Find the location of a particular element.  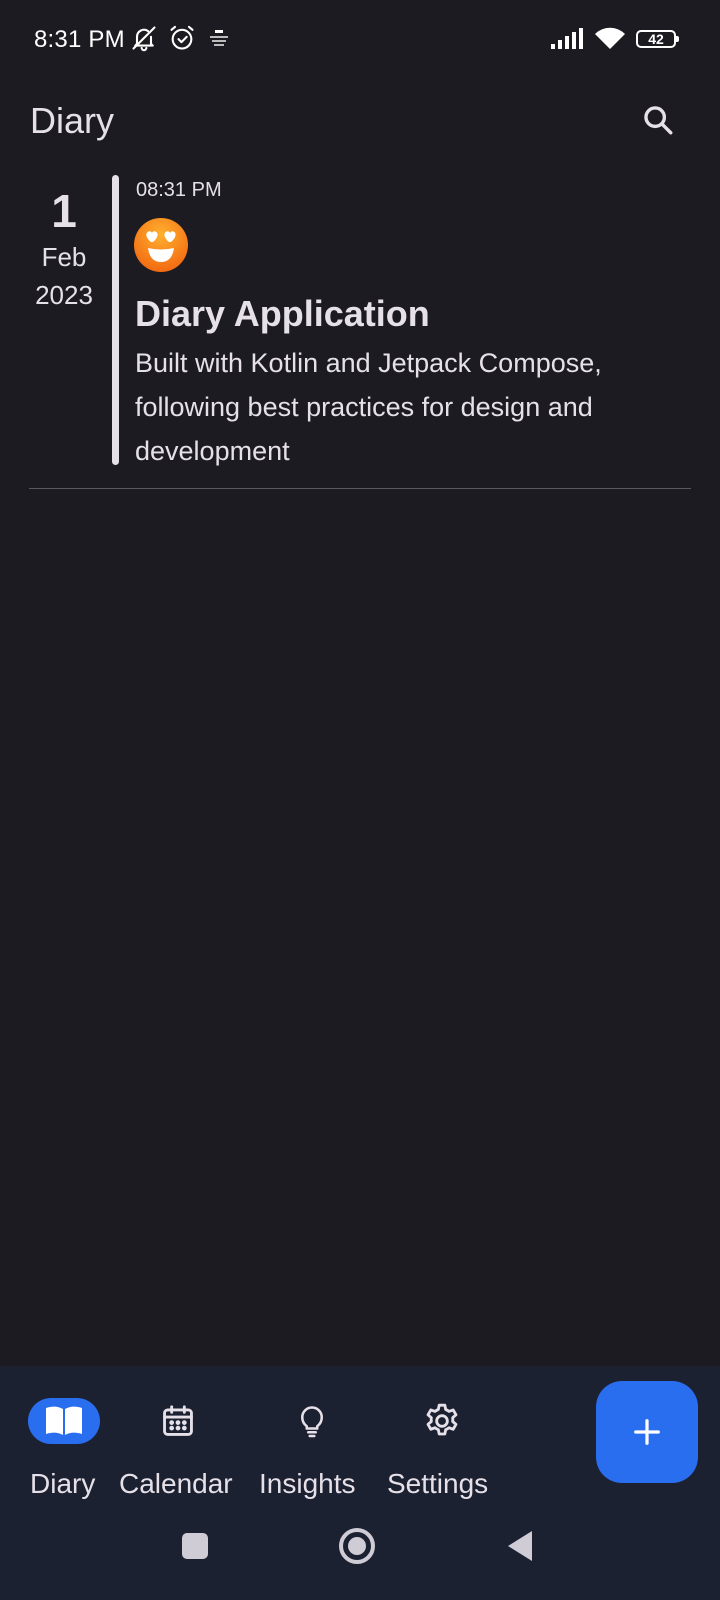

entry-timeline-bar is located at coordinates (115, 320).